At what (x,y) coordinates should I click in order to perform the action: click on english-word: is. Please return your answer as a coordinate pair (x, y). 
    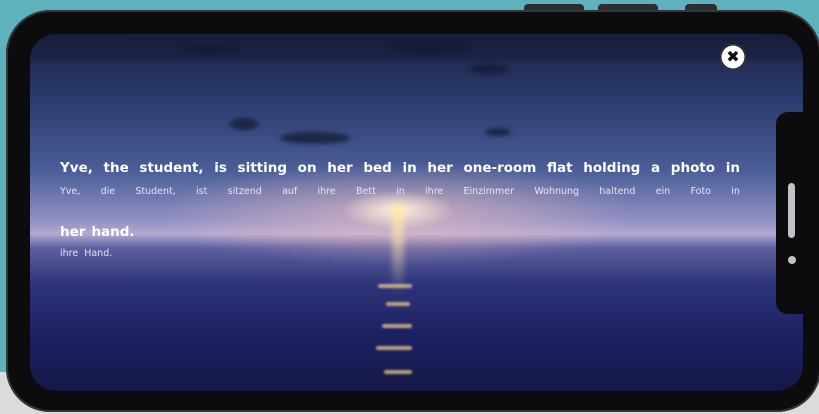
    Looking at the image, I should click on (220, 168).